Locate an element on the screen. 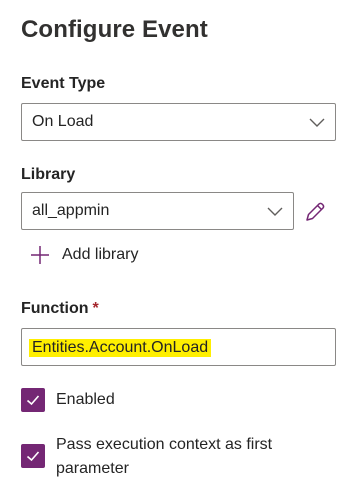  add-library-button: Add library is located at coordinates (84, 255).